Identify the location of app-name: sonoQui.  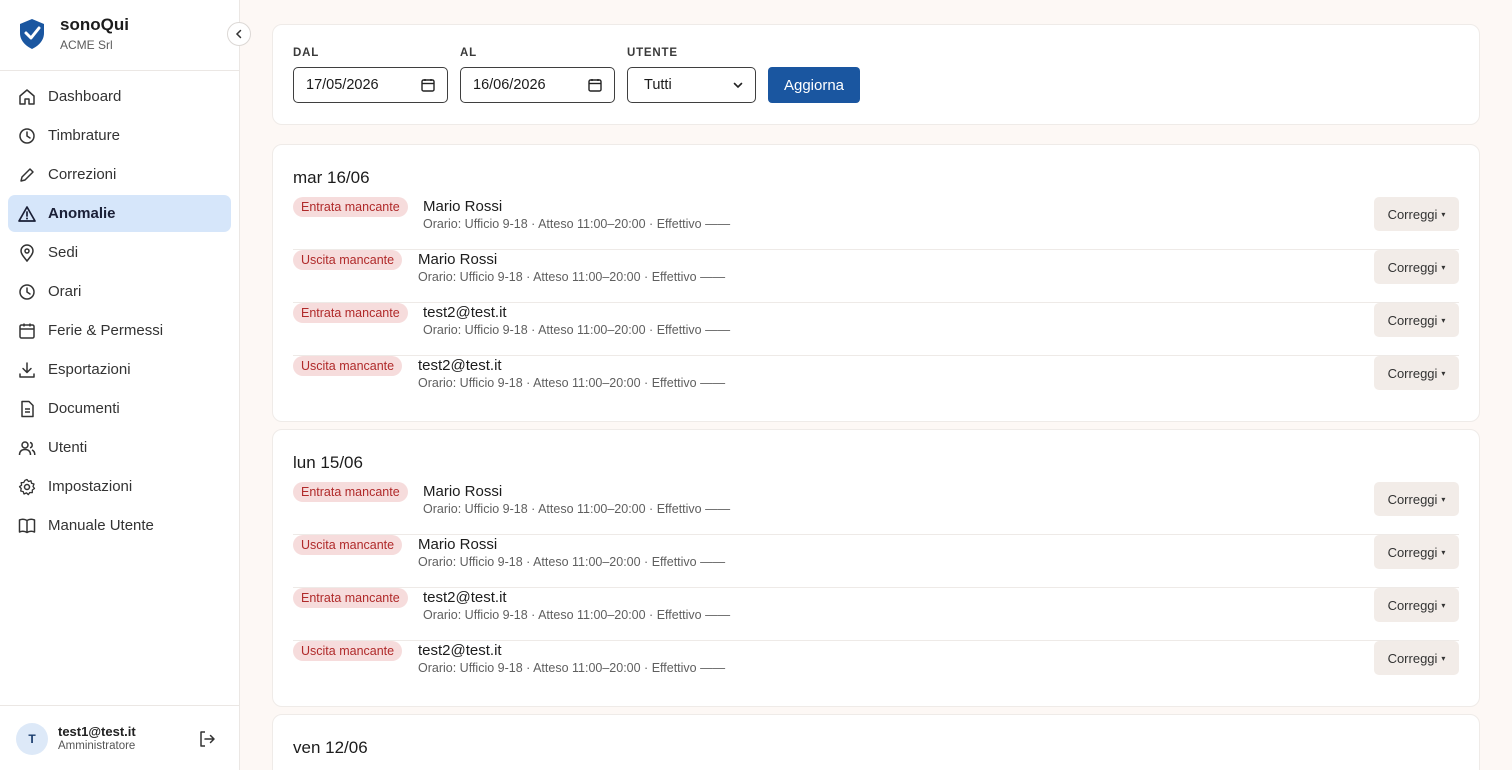
(94, 24).